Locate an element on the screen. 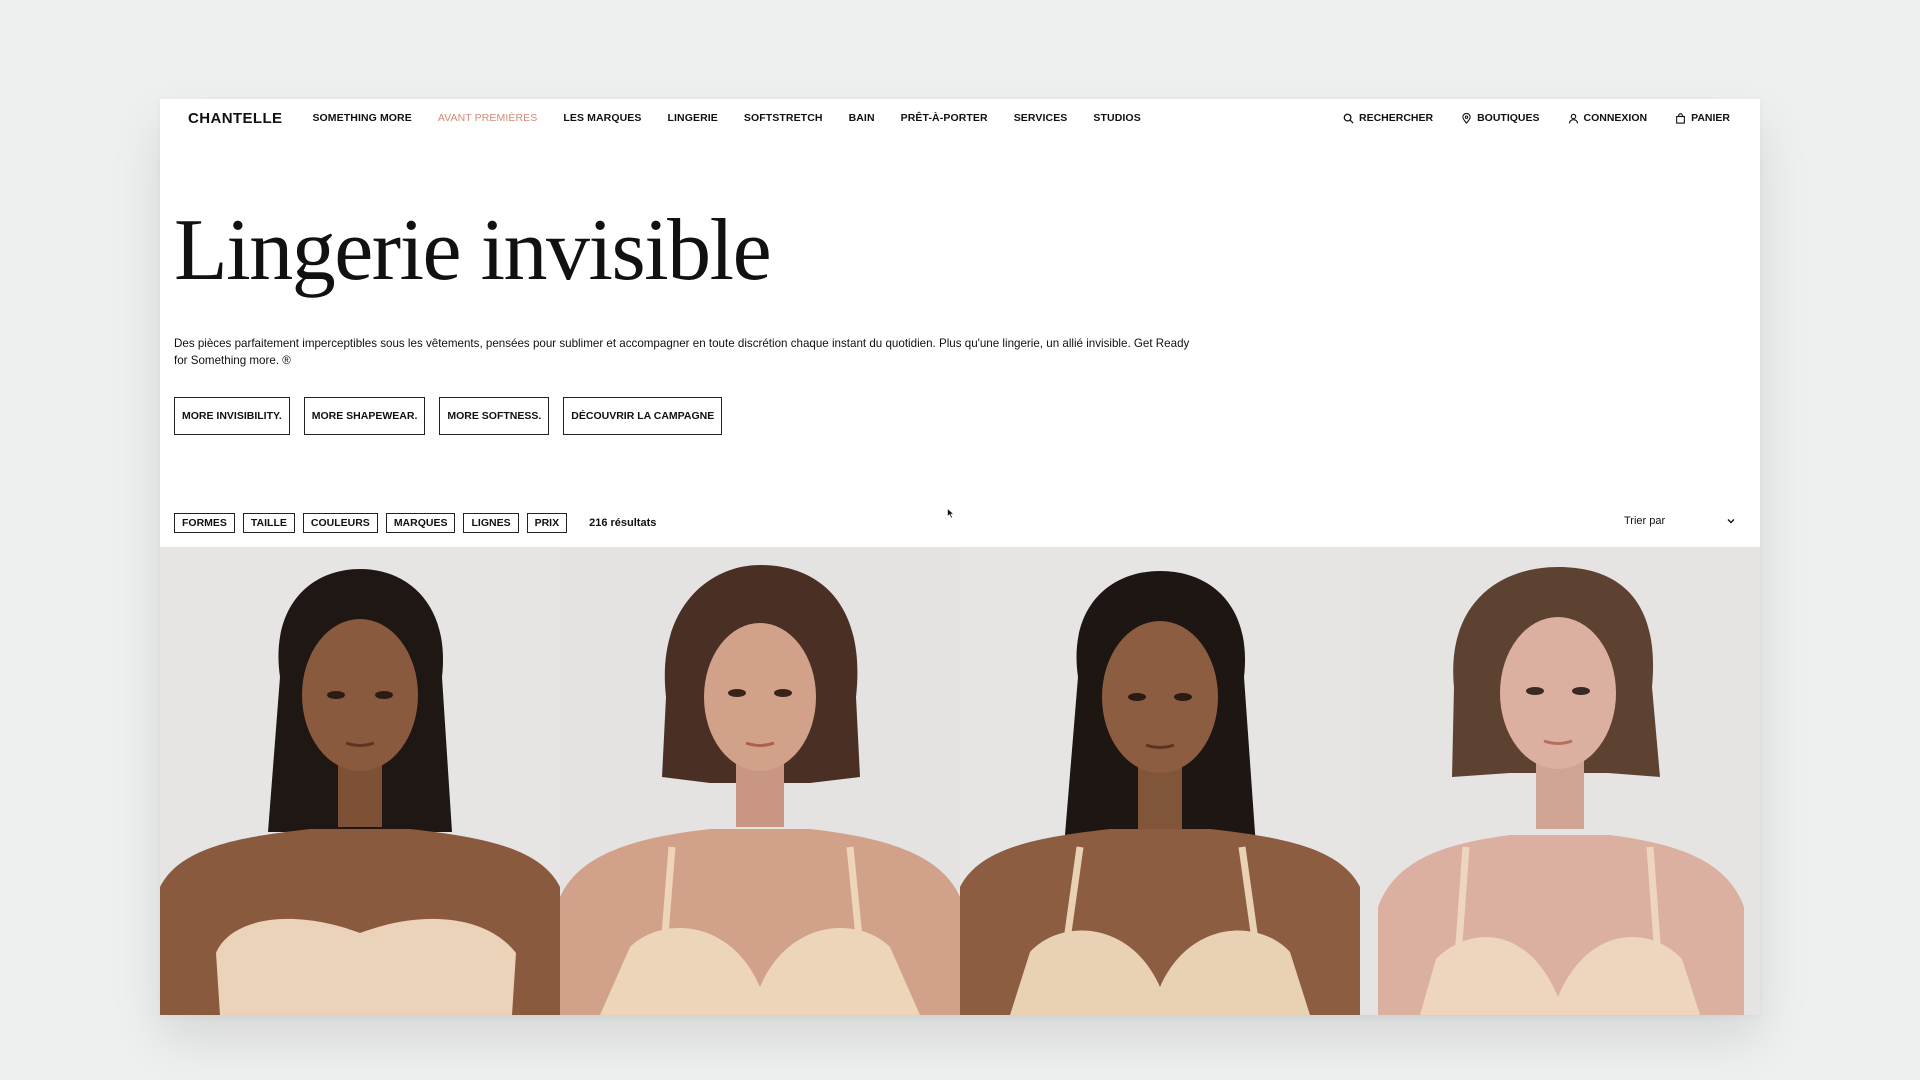 The image size is (1920, 1080). filter-formes: FORMES is located at coordinates (204, 523).